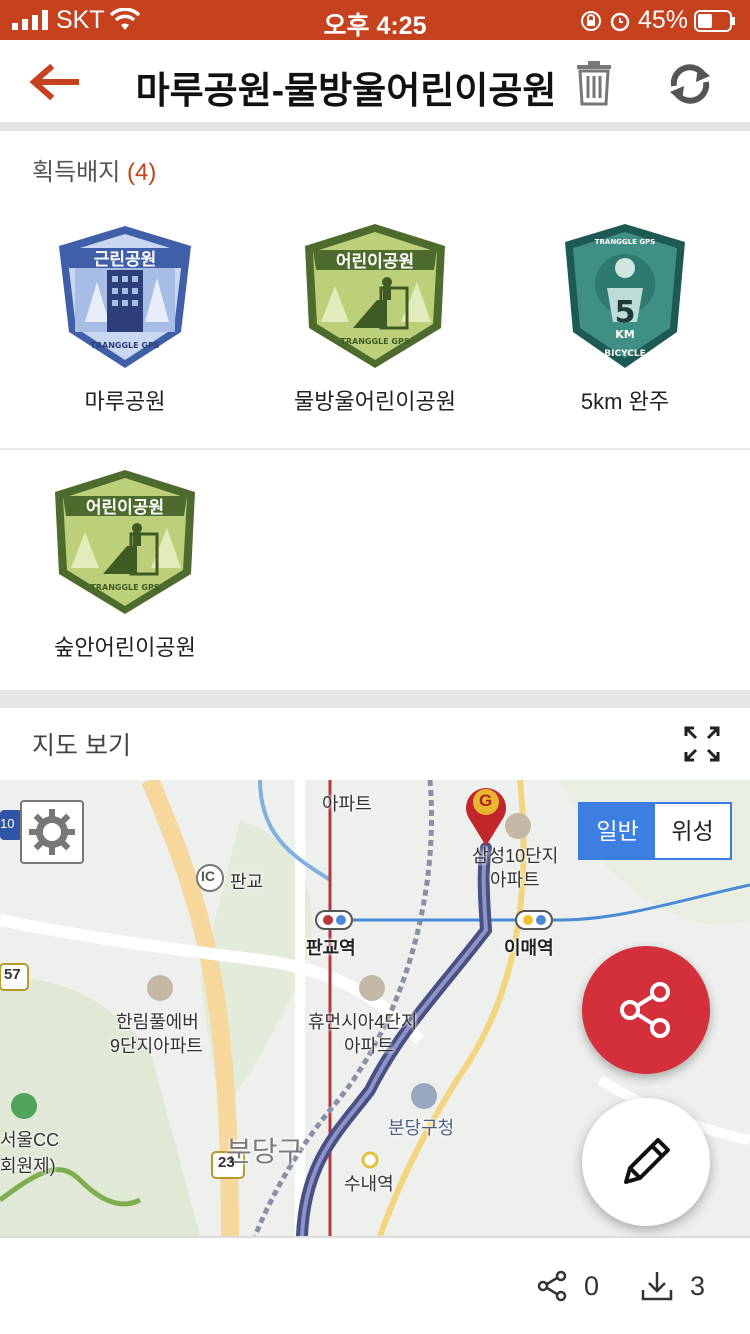  What do you see at coordinates (125, 260) in the screenshot?
I see `svg-text: 근린공원` at bounding box center [125, 260].